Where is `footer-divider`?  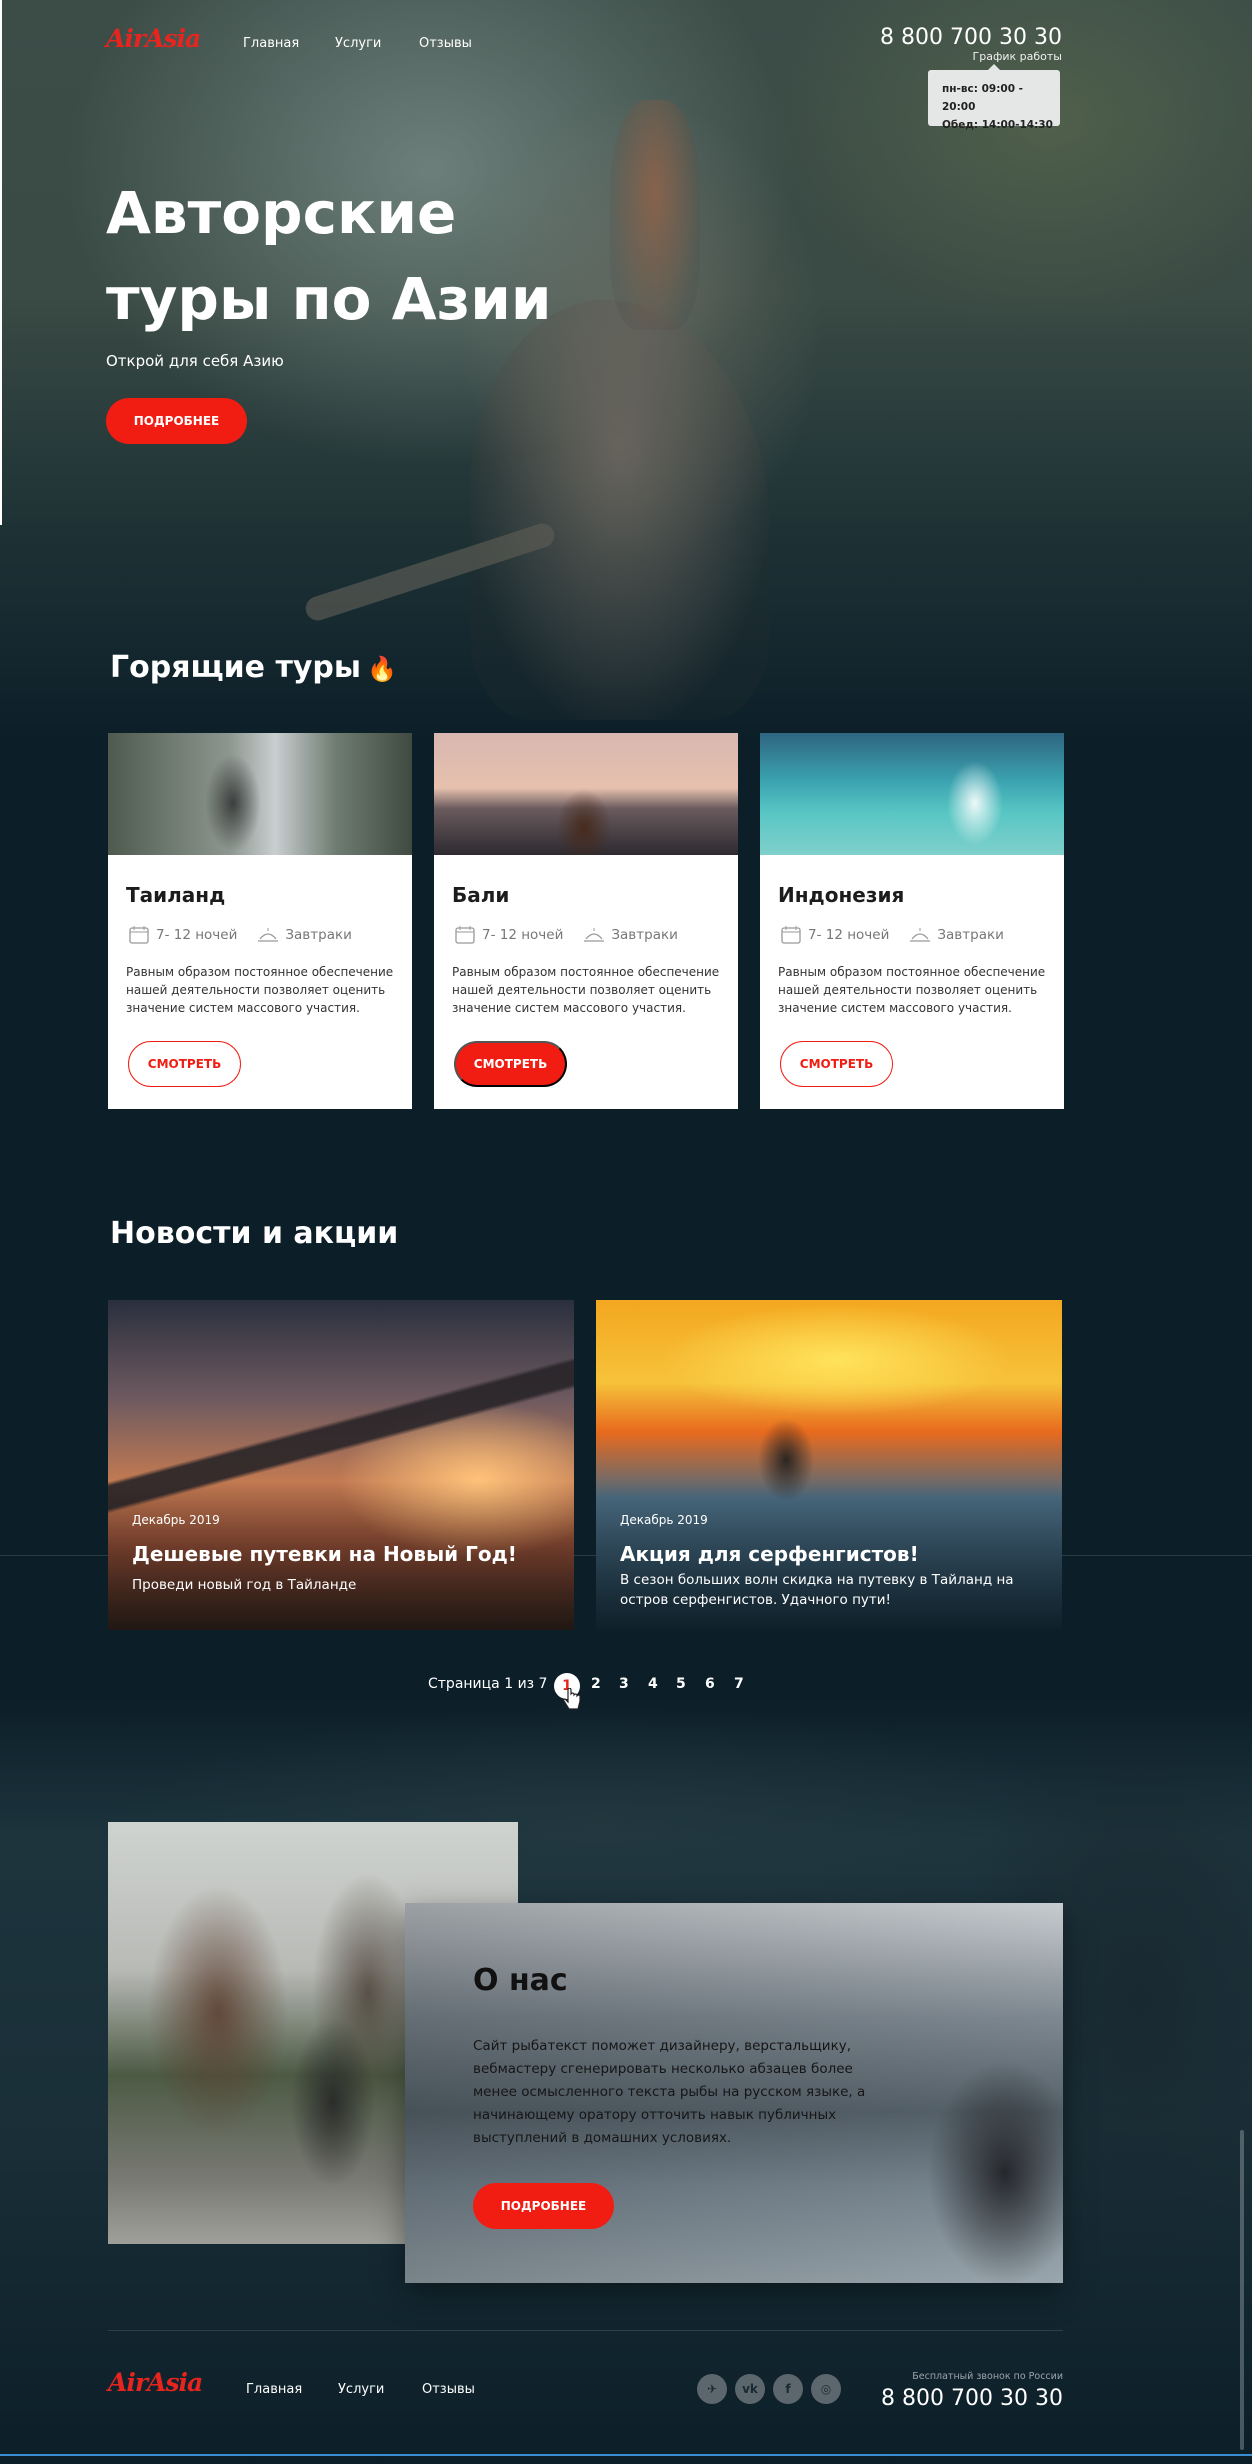
footer-divider is located at coordinates (585, 2330).